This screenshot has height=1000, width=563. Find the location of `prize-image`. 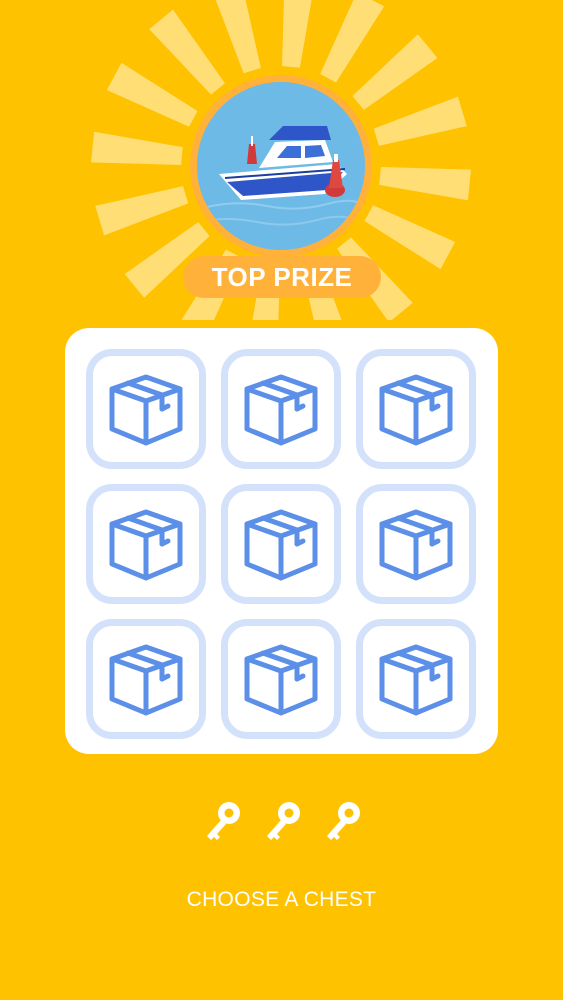

prize-image is located at coordinates (281, 166).